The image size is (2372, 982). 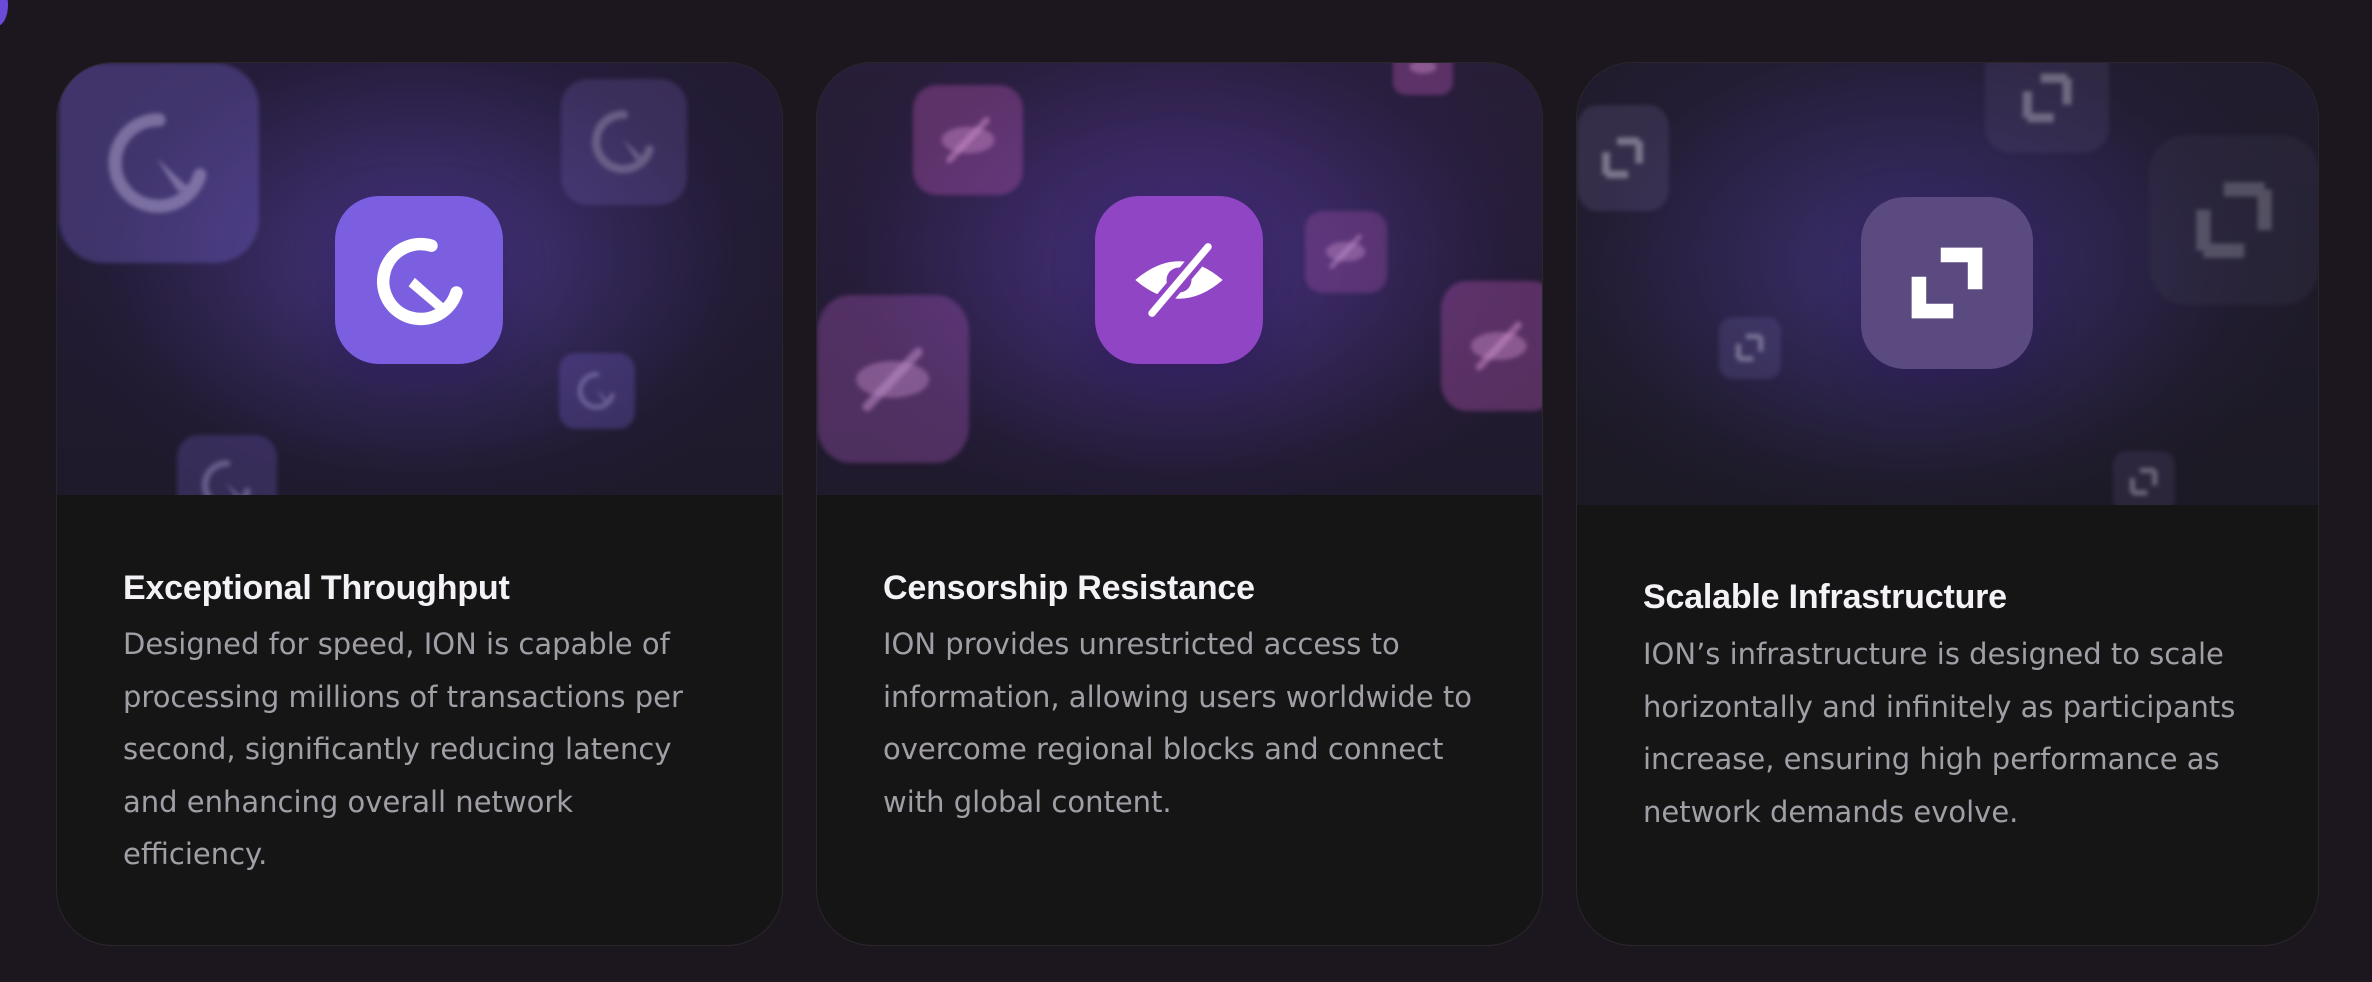 I want to click on corner-accent-dot, so click(x=4, y=13).